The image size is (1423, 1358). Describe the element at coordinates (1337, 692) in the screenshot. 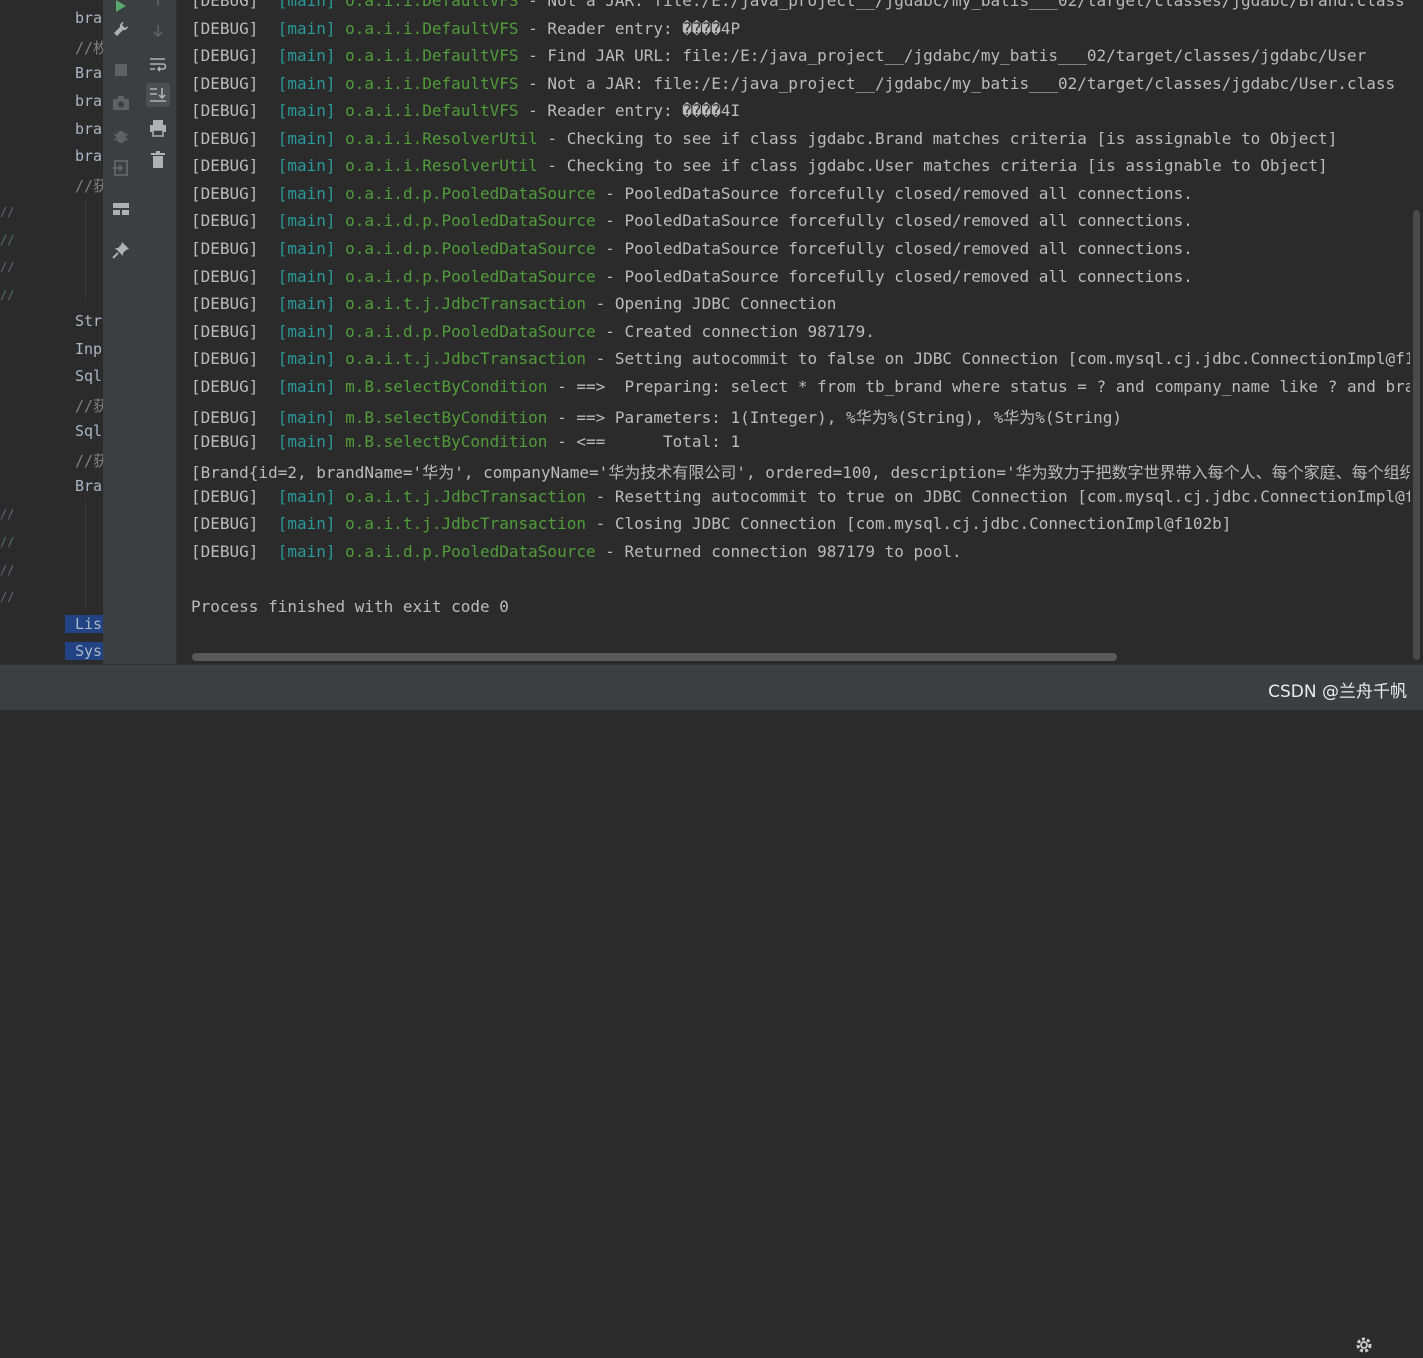

I see `csdn-watermark: CSDN @兰舟千帆` at that location.